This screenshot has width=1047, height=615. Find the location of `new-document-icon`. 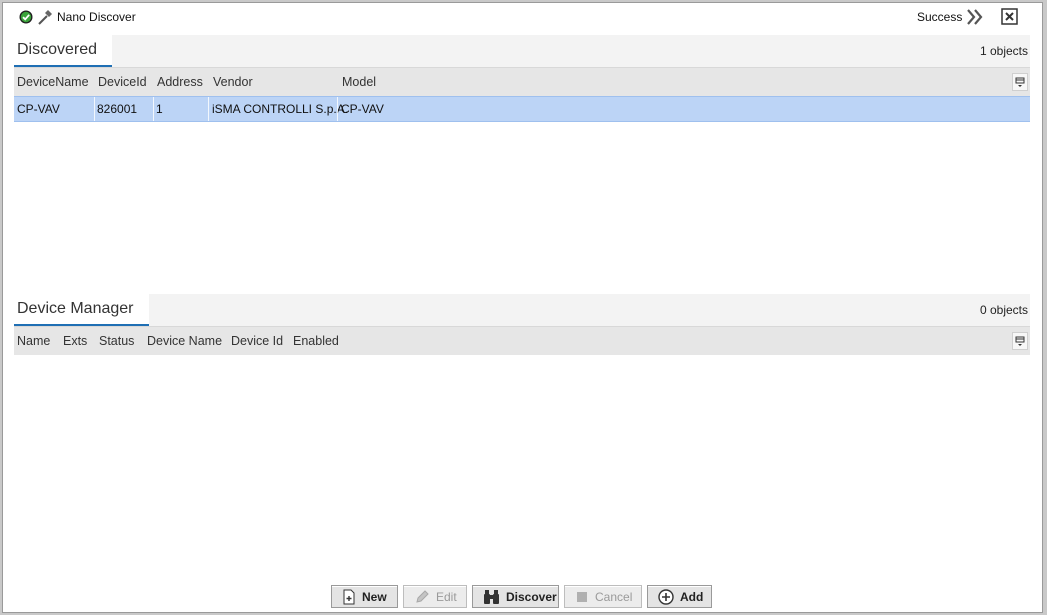

new-document-icon is located at coordinates (349, 596).